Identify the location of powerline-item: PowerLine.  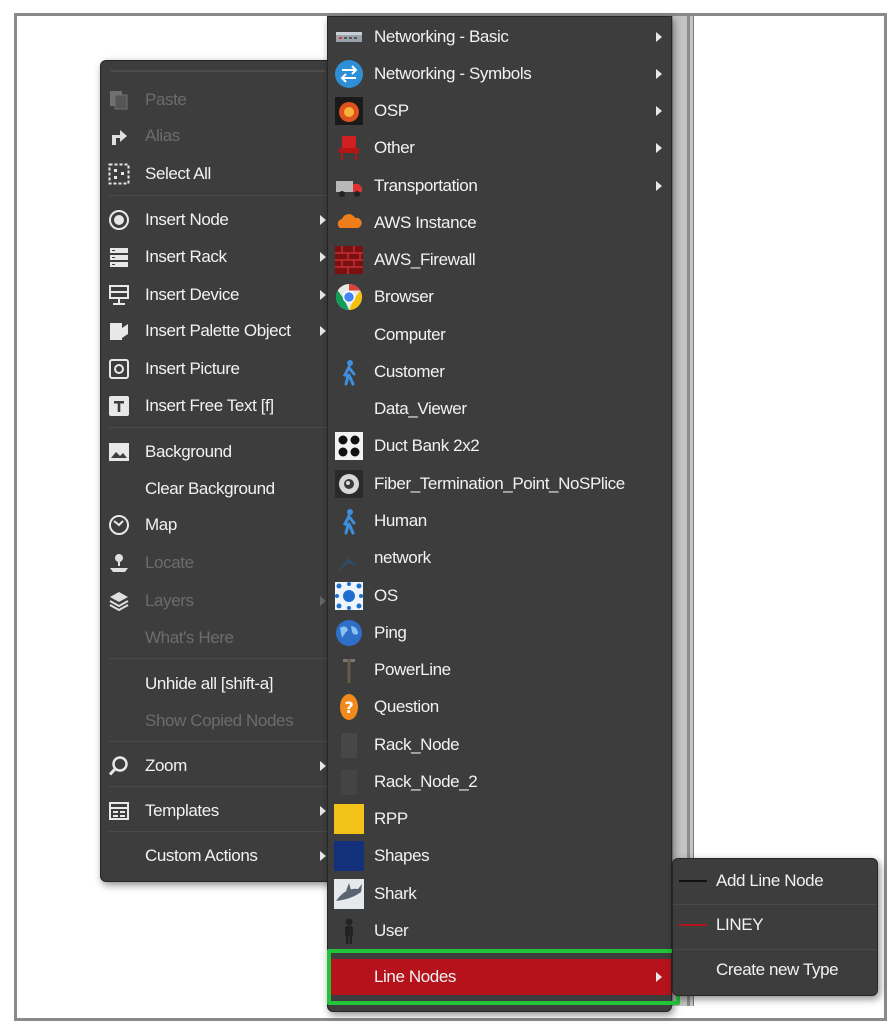
(499, 670).